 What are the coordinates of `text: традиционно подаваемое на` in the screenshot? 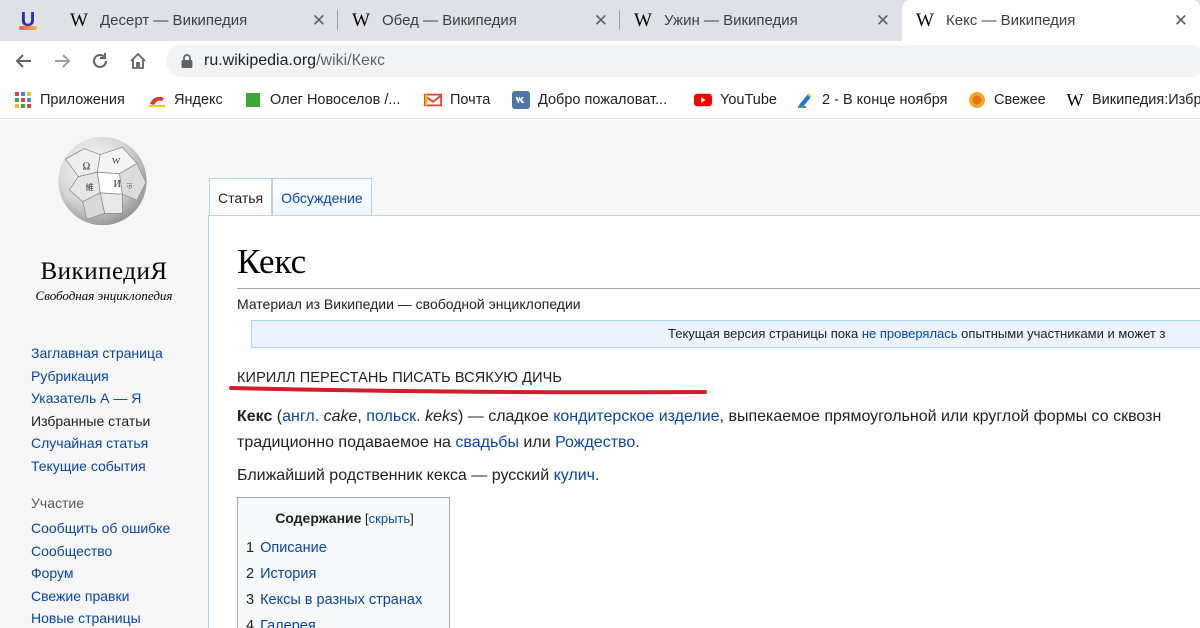 It's located at (346, 442).